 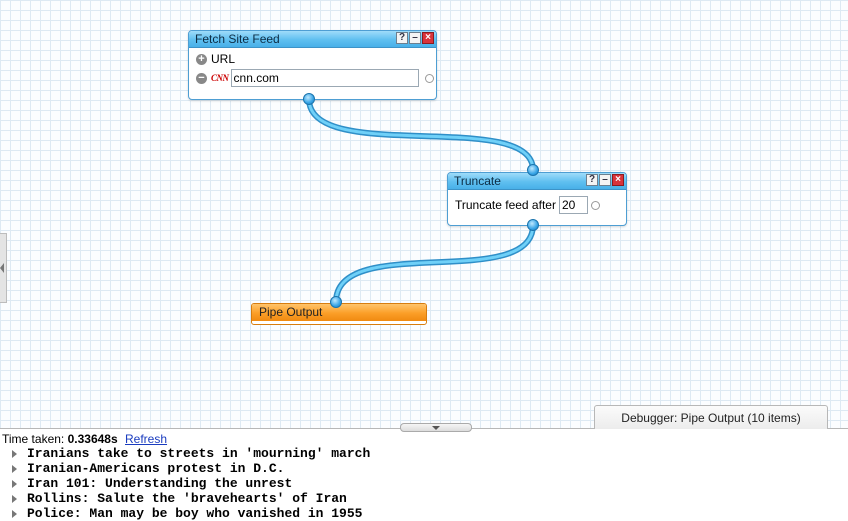 What do you see at coordinates (711, 417) in the screenshot?
I see `debugger-tab: Debugger: Pipe Output (10 items)` at bounding box center [711, 417].